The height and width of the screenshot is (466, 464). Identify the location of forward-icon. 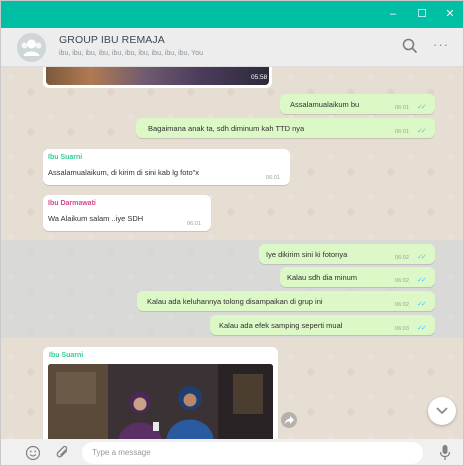
(289, 420).